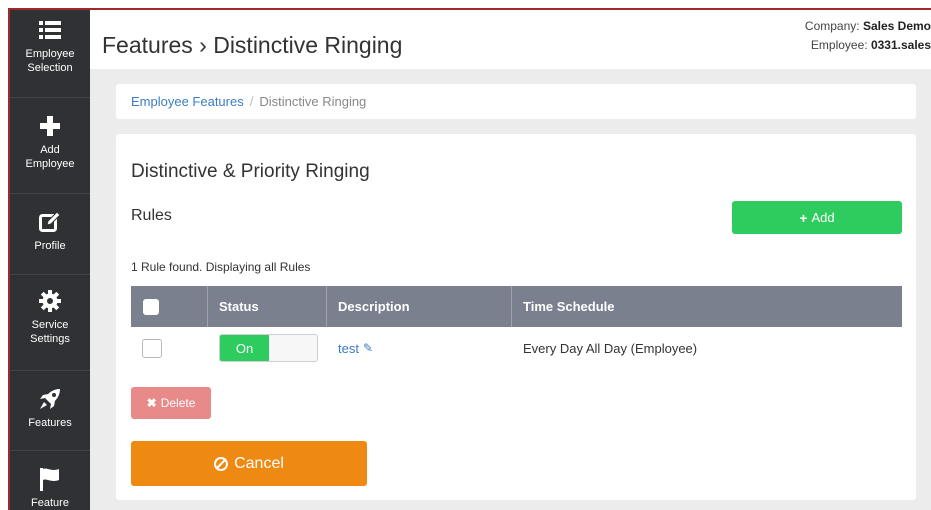 The width and height of the screenshot is (931, 510). Describe the element at coordinates (187, 101) in the screenshot. I see `breadcrumb-link-employee-features: Employee Features` at that location.